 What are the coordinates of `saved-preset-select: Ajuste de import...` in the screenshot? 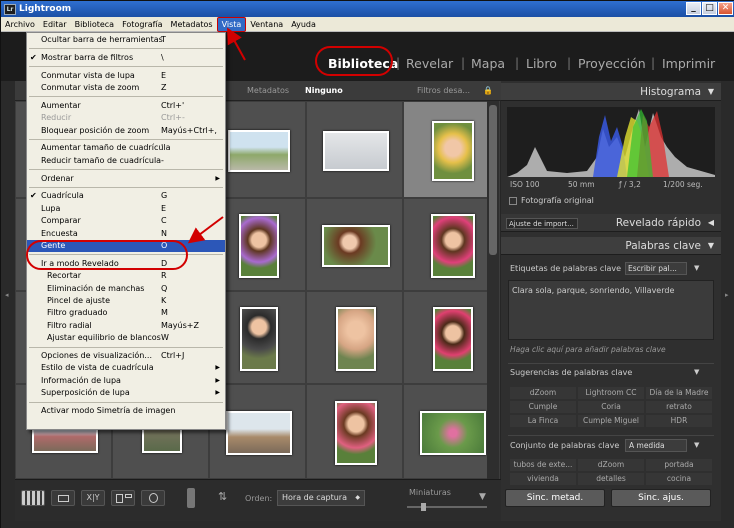 It's located at (542, 223).